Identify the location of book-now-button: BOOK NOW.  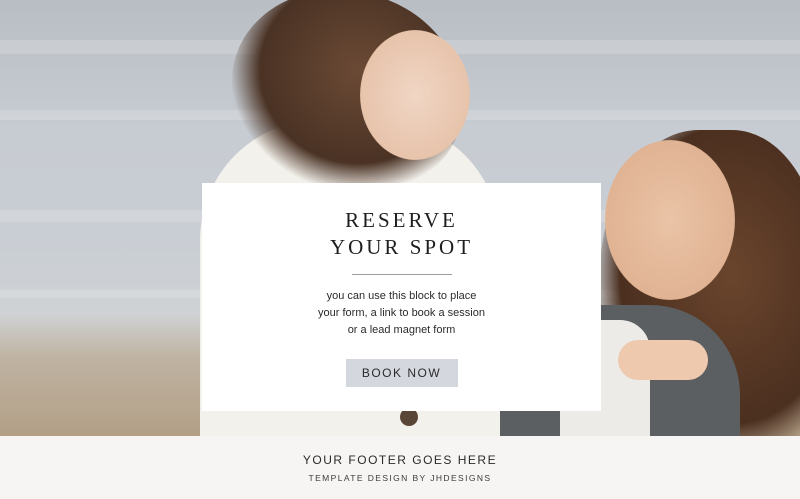
(401, 373).